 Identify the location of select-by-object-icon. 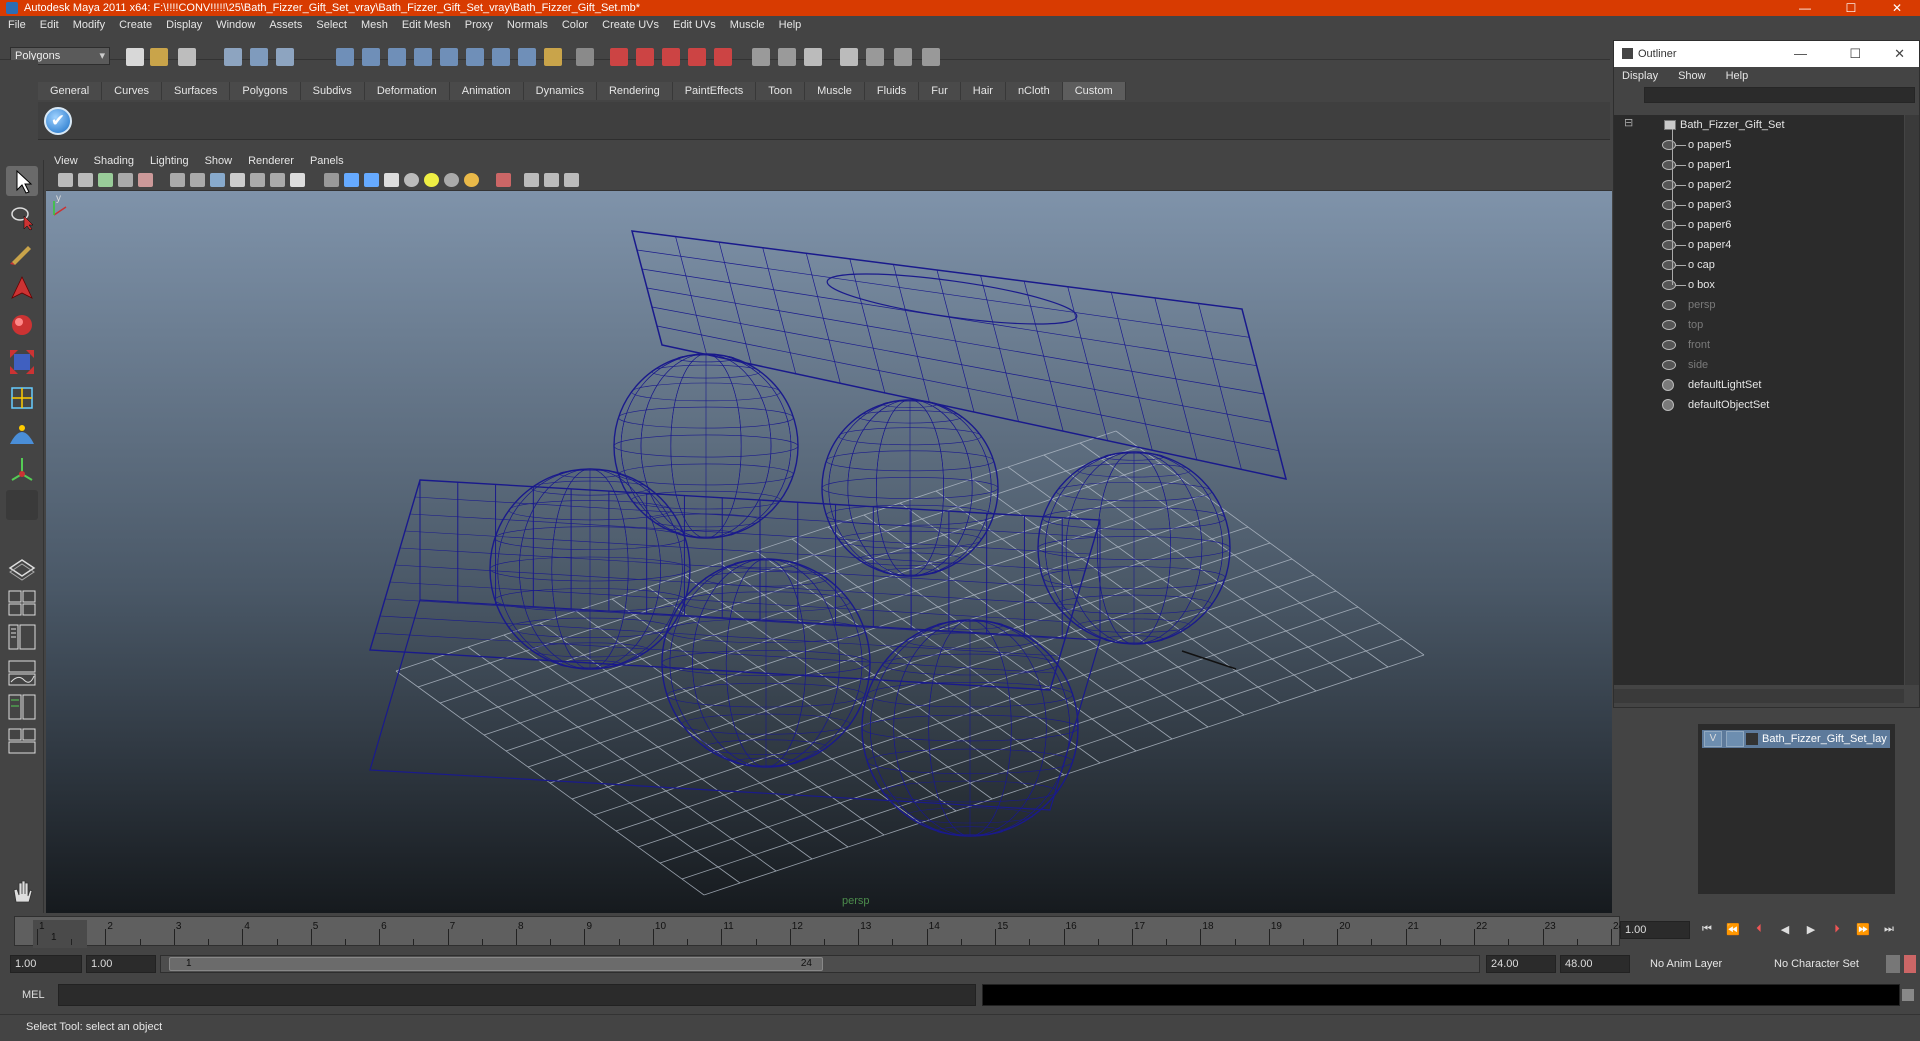
(259, 57).